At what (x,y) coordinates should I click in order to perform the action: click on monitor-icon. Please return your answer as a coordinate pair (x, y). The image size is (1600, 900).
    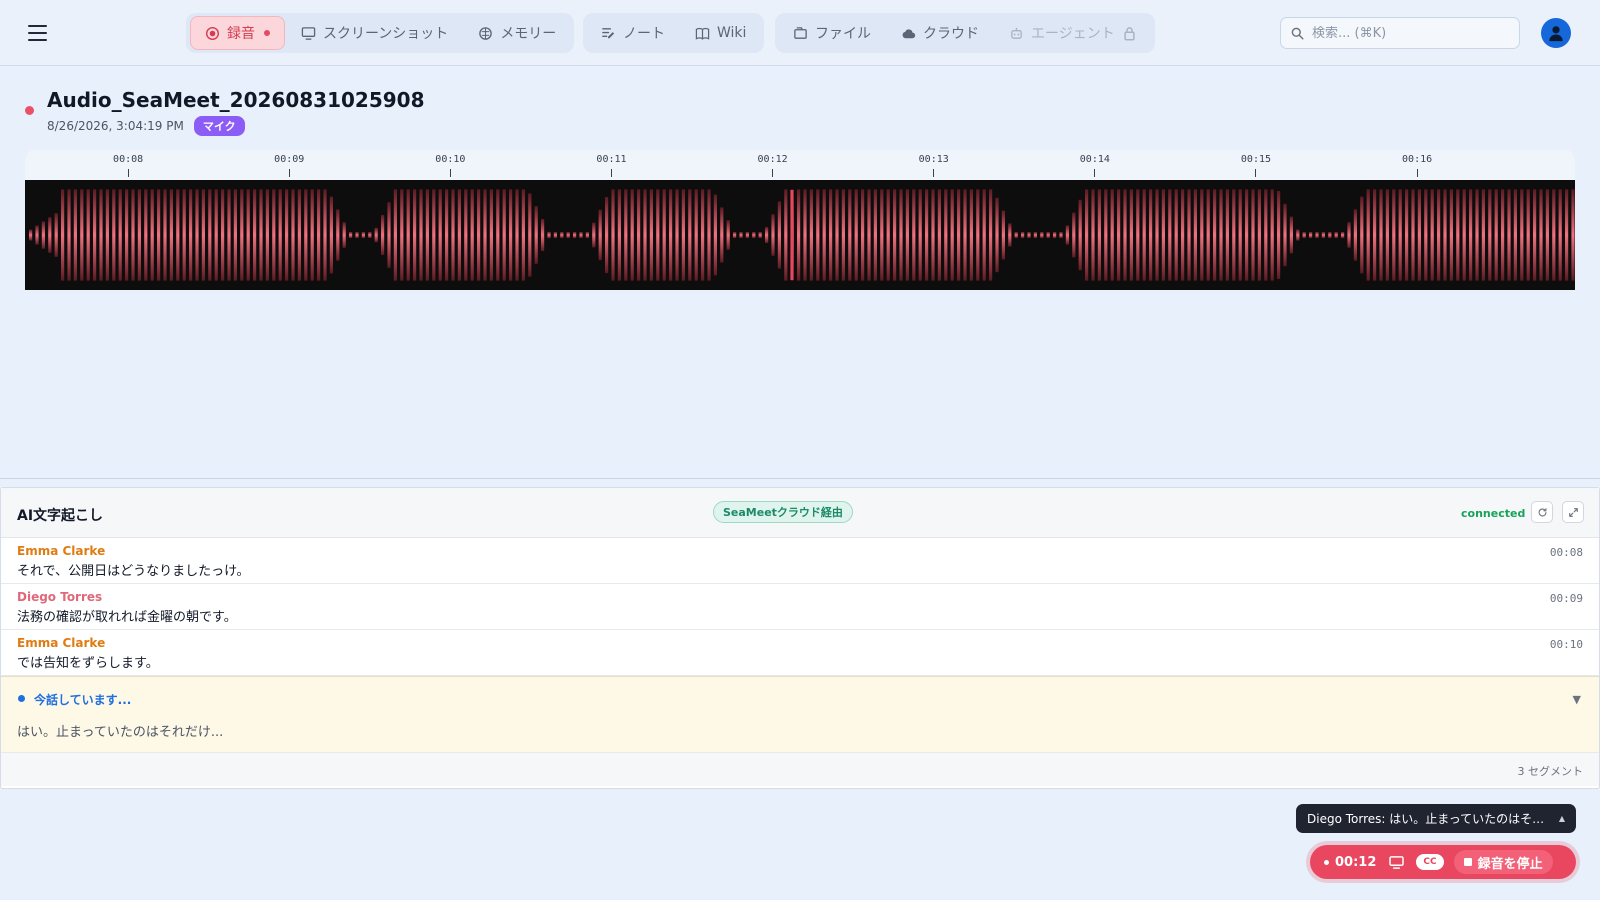
    Looking at the image, I should click on (1396, 862).